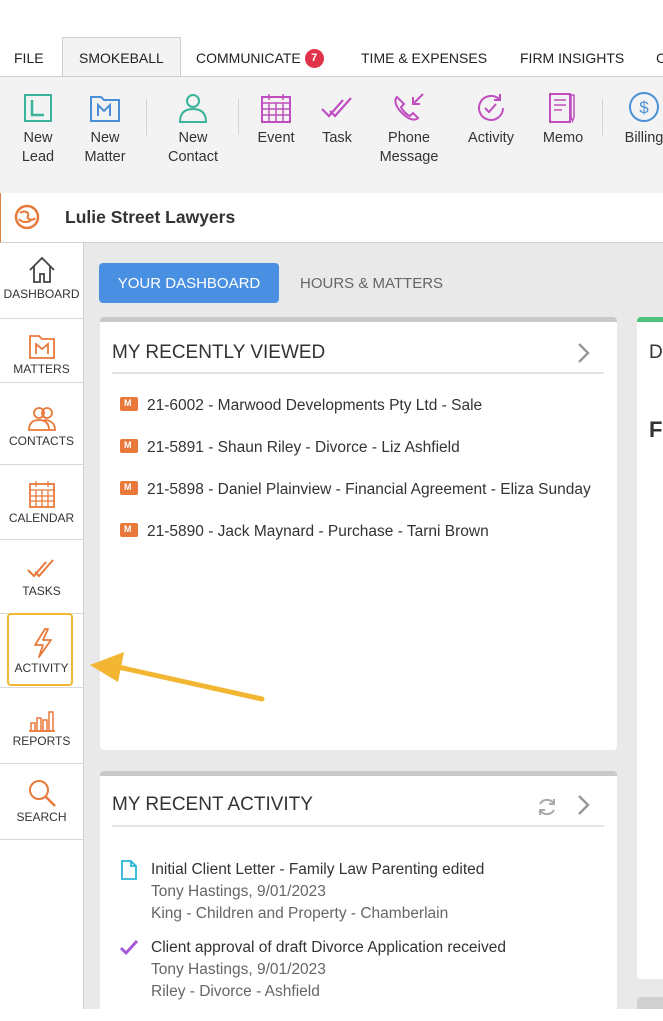 The image size is (663, 1021). I want to click on memo-label: Memo, so click(563, 138).